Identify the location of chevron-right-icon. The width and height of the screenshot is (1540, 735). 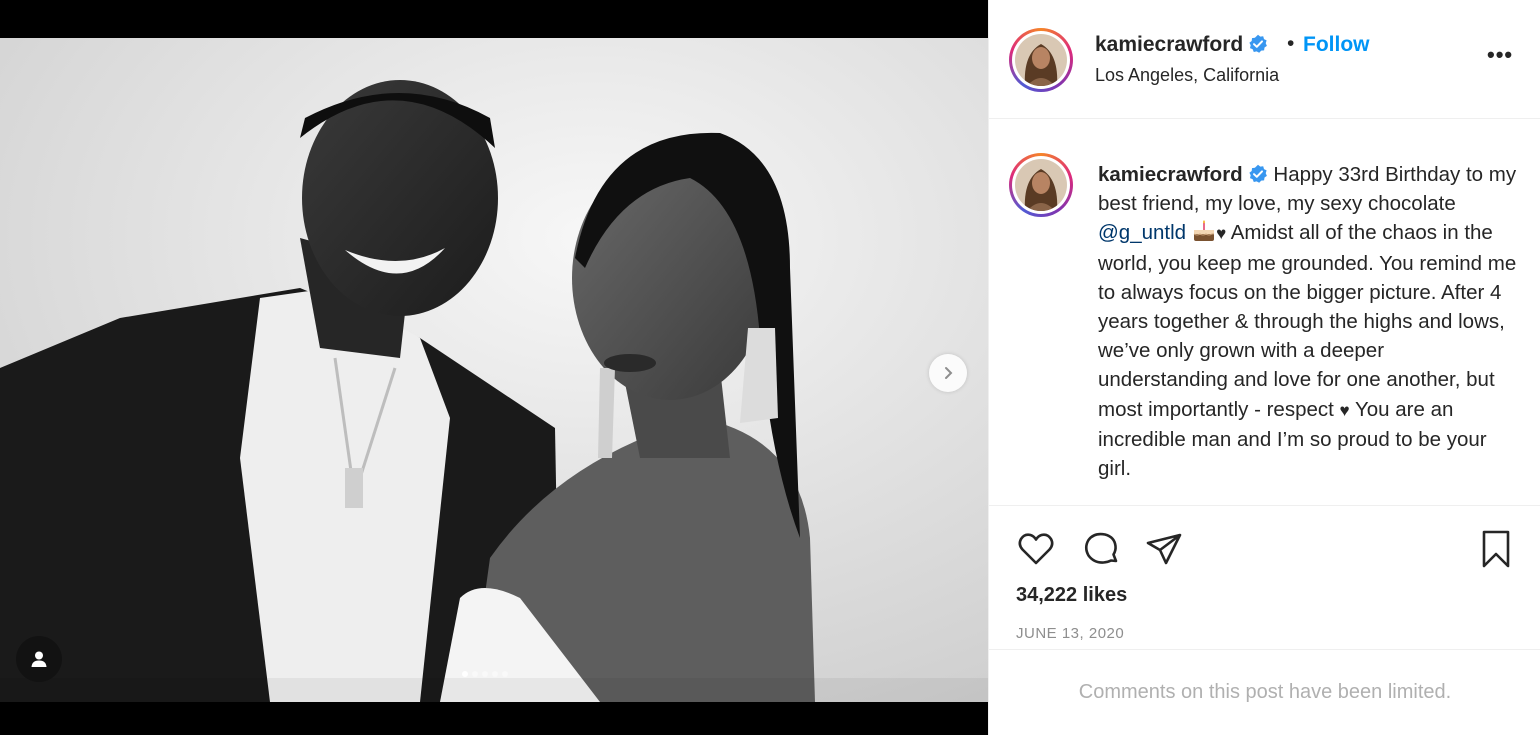
(949, 373).